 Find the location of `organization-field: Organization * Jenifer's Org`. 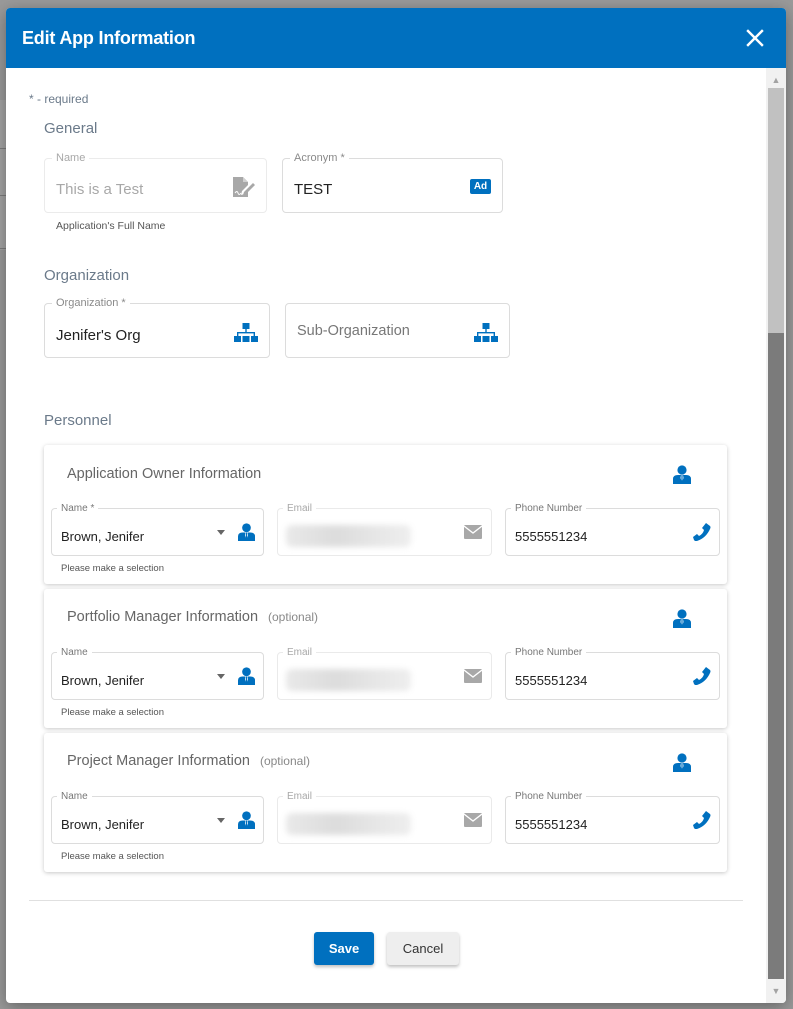

organization-field: Organization * Jenifer's Org is located at coordinates (157, 327).